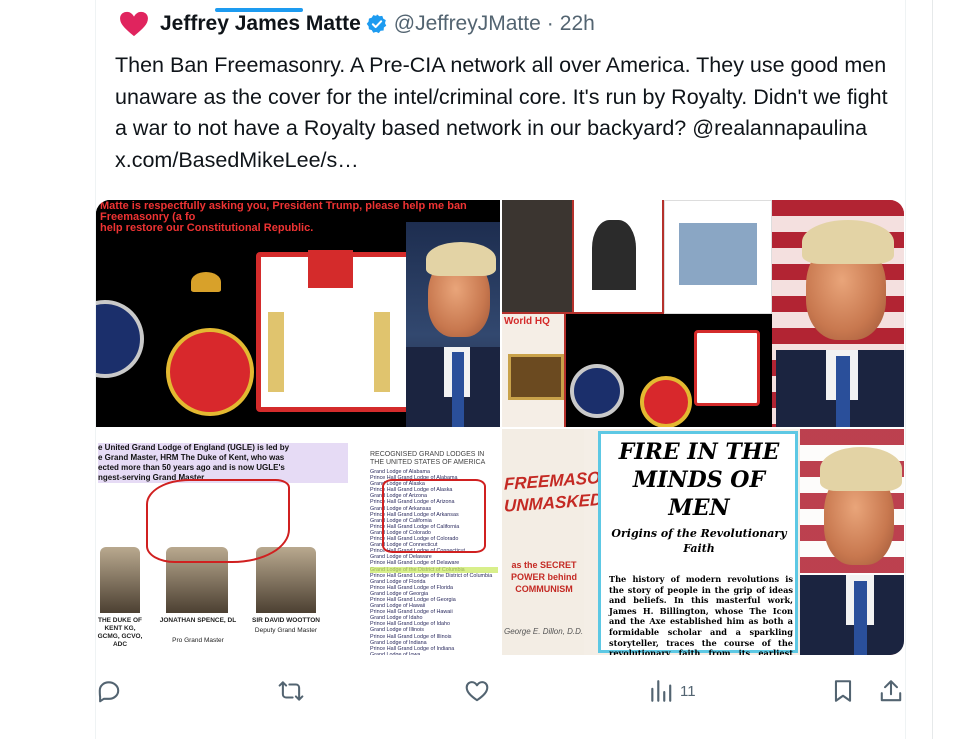  Describe the element at coordinates (467, 24) in the screenshot. I see `author-handle: @JeffreyJMatte` at that location.